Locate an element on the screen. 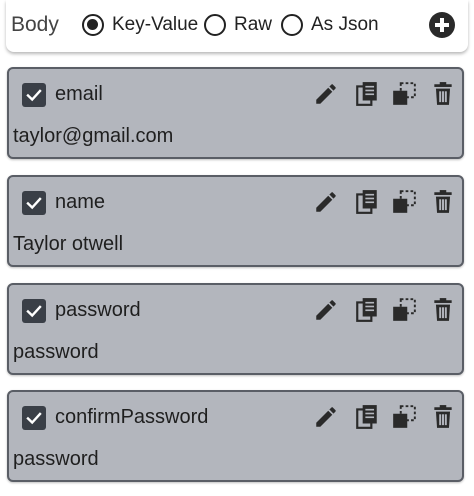 The image size is (474, 496). radio-as-json: As Json is located at coordinates (330, 25).